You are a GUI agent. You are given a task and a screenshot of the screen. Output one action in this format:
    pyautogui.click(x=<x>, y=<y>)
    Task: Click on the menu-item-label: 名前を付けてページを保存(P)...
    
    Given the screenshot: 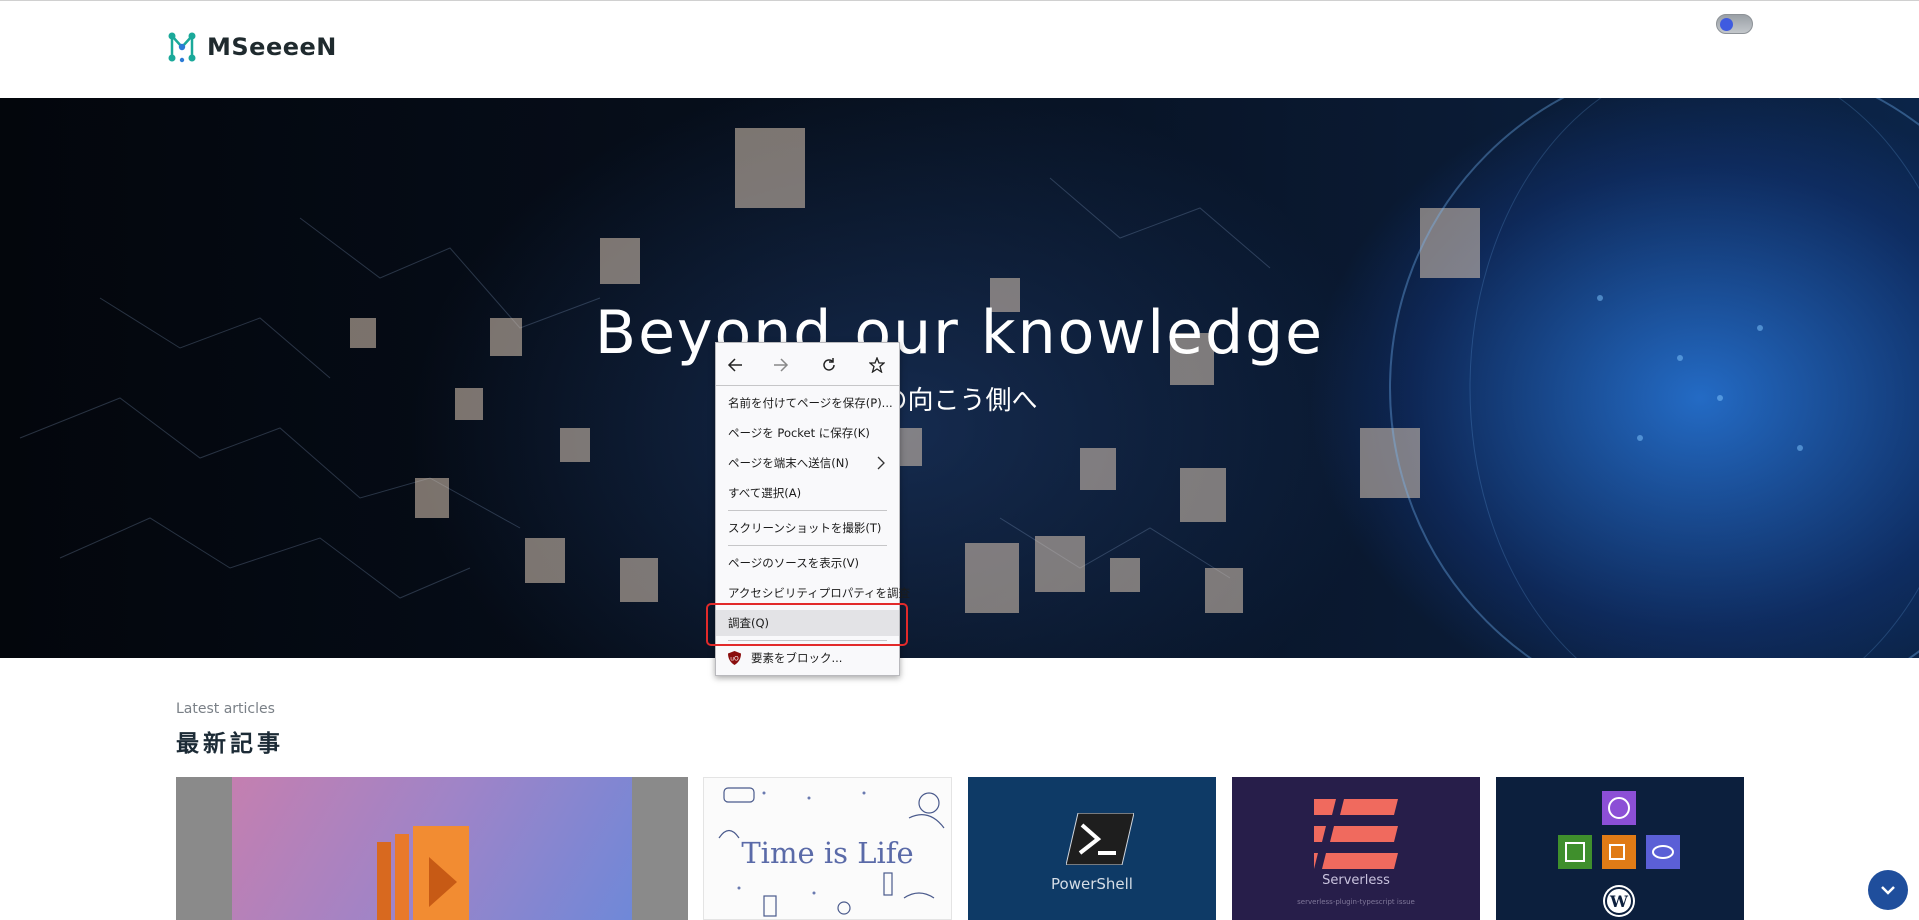 What is the action you would take?
    pyautogui.click(x=810, y=403)
    